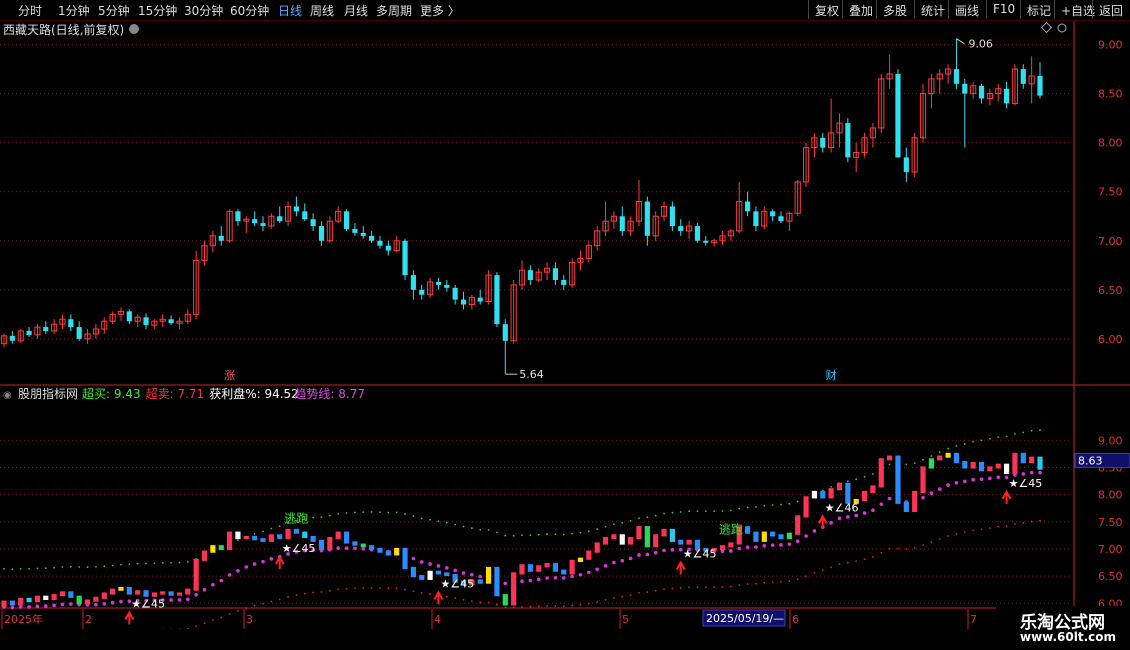  Describe the element at coordinates (795, 619) in the screenshot. I see `time-label: 6` at that location.